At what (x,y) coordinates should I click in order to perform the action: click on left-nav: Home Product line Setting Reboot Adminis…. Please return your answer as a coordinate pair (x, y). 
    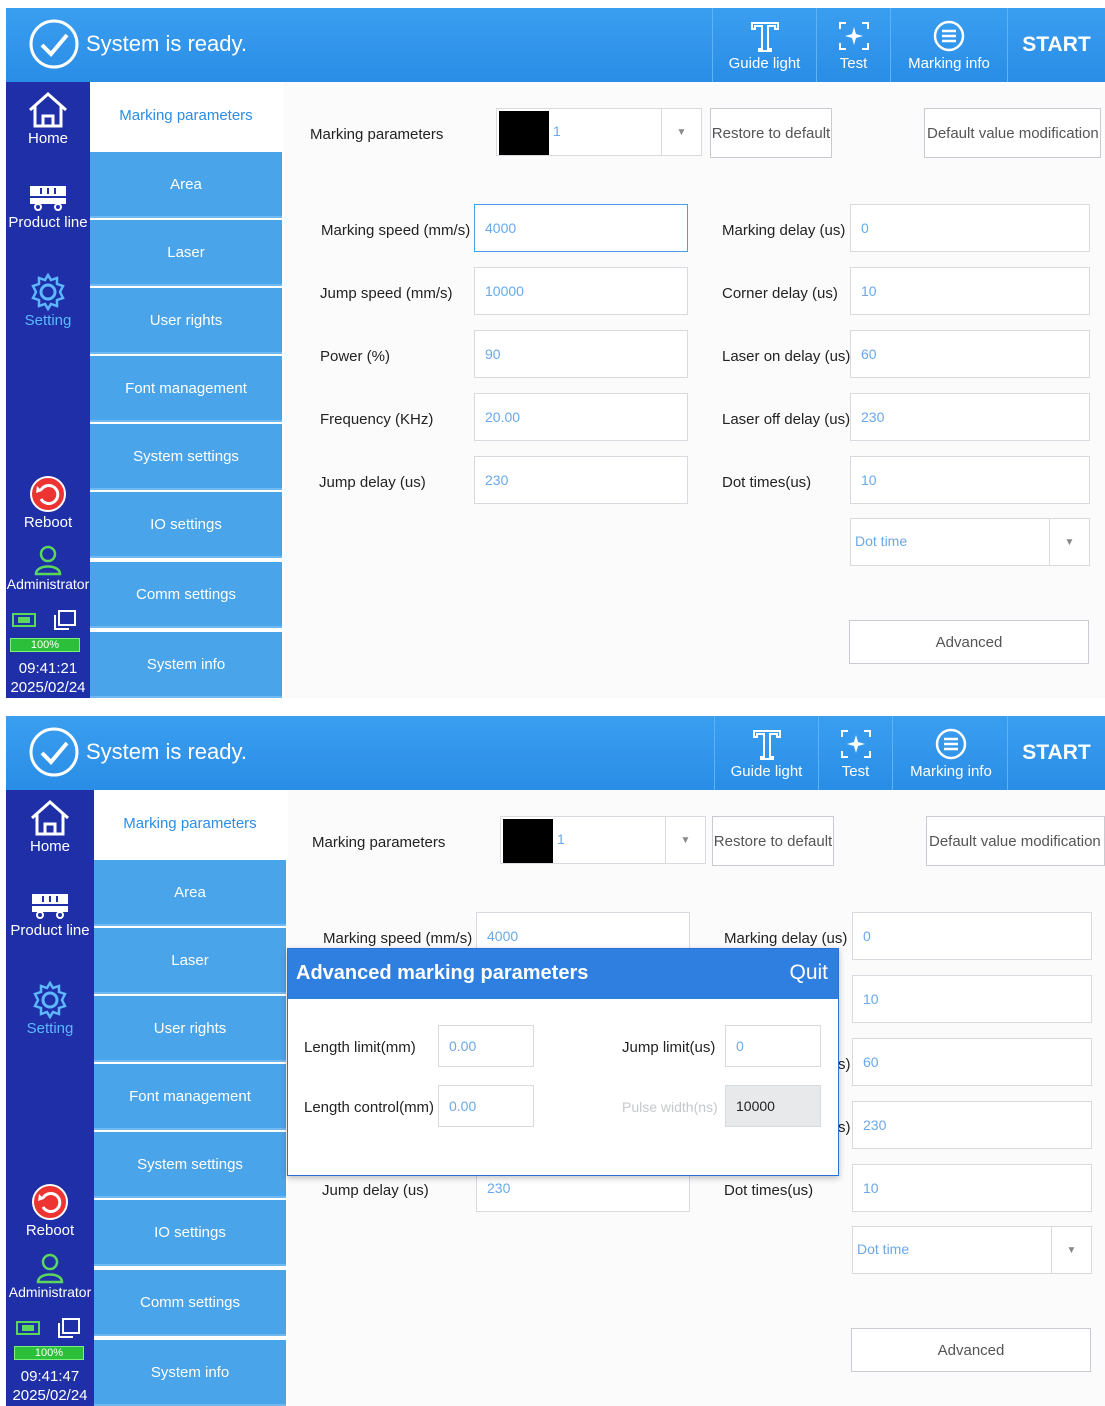
    Looking at the image, I should click on (50, 1098).